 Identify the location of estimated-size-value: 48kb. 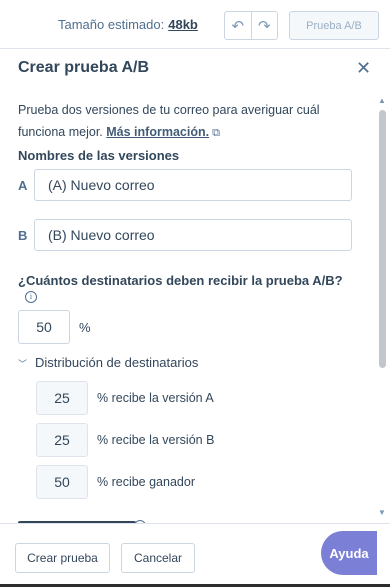
(183, 24).